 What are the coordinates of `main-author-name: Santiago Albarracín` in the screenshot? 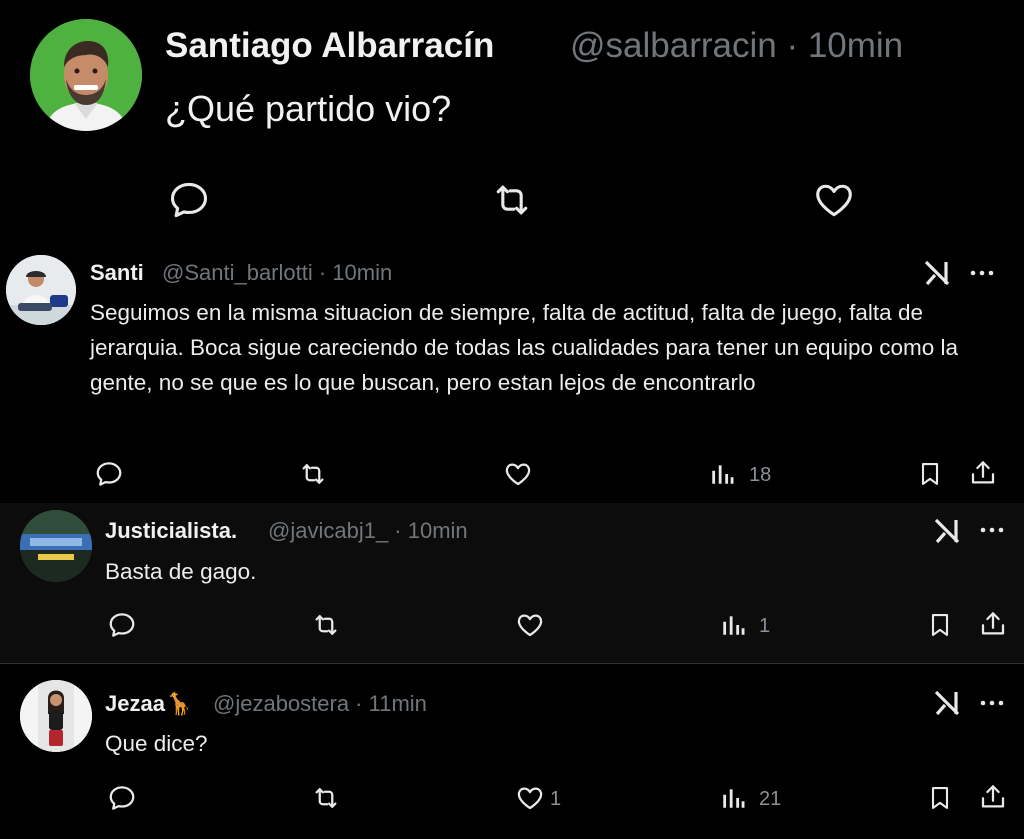 It's located at (329, 46).